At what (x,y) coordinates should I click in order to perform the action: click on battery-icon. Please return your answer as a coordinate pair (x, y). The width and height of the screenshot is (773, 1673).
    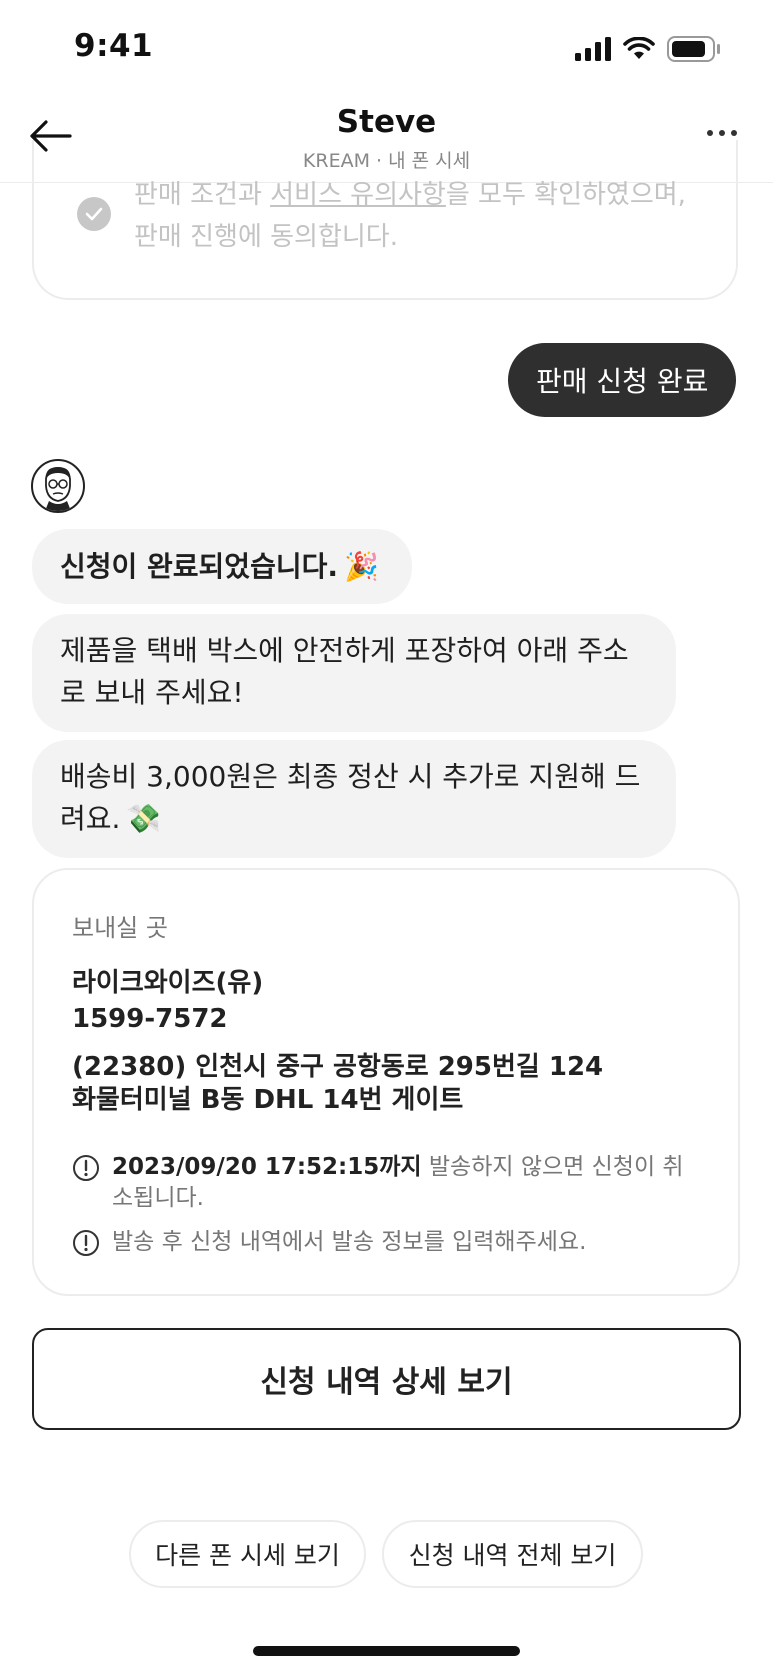
    Looking at the image, I should click on (694, 51).